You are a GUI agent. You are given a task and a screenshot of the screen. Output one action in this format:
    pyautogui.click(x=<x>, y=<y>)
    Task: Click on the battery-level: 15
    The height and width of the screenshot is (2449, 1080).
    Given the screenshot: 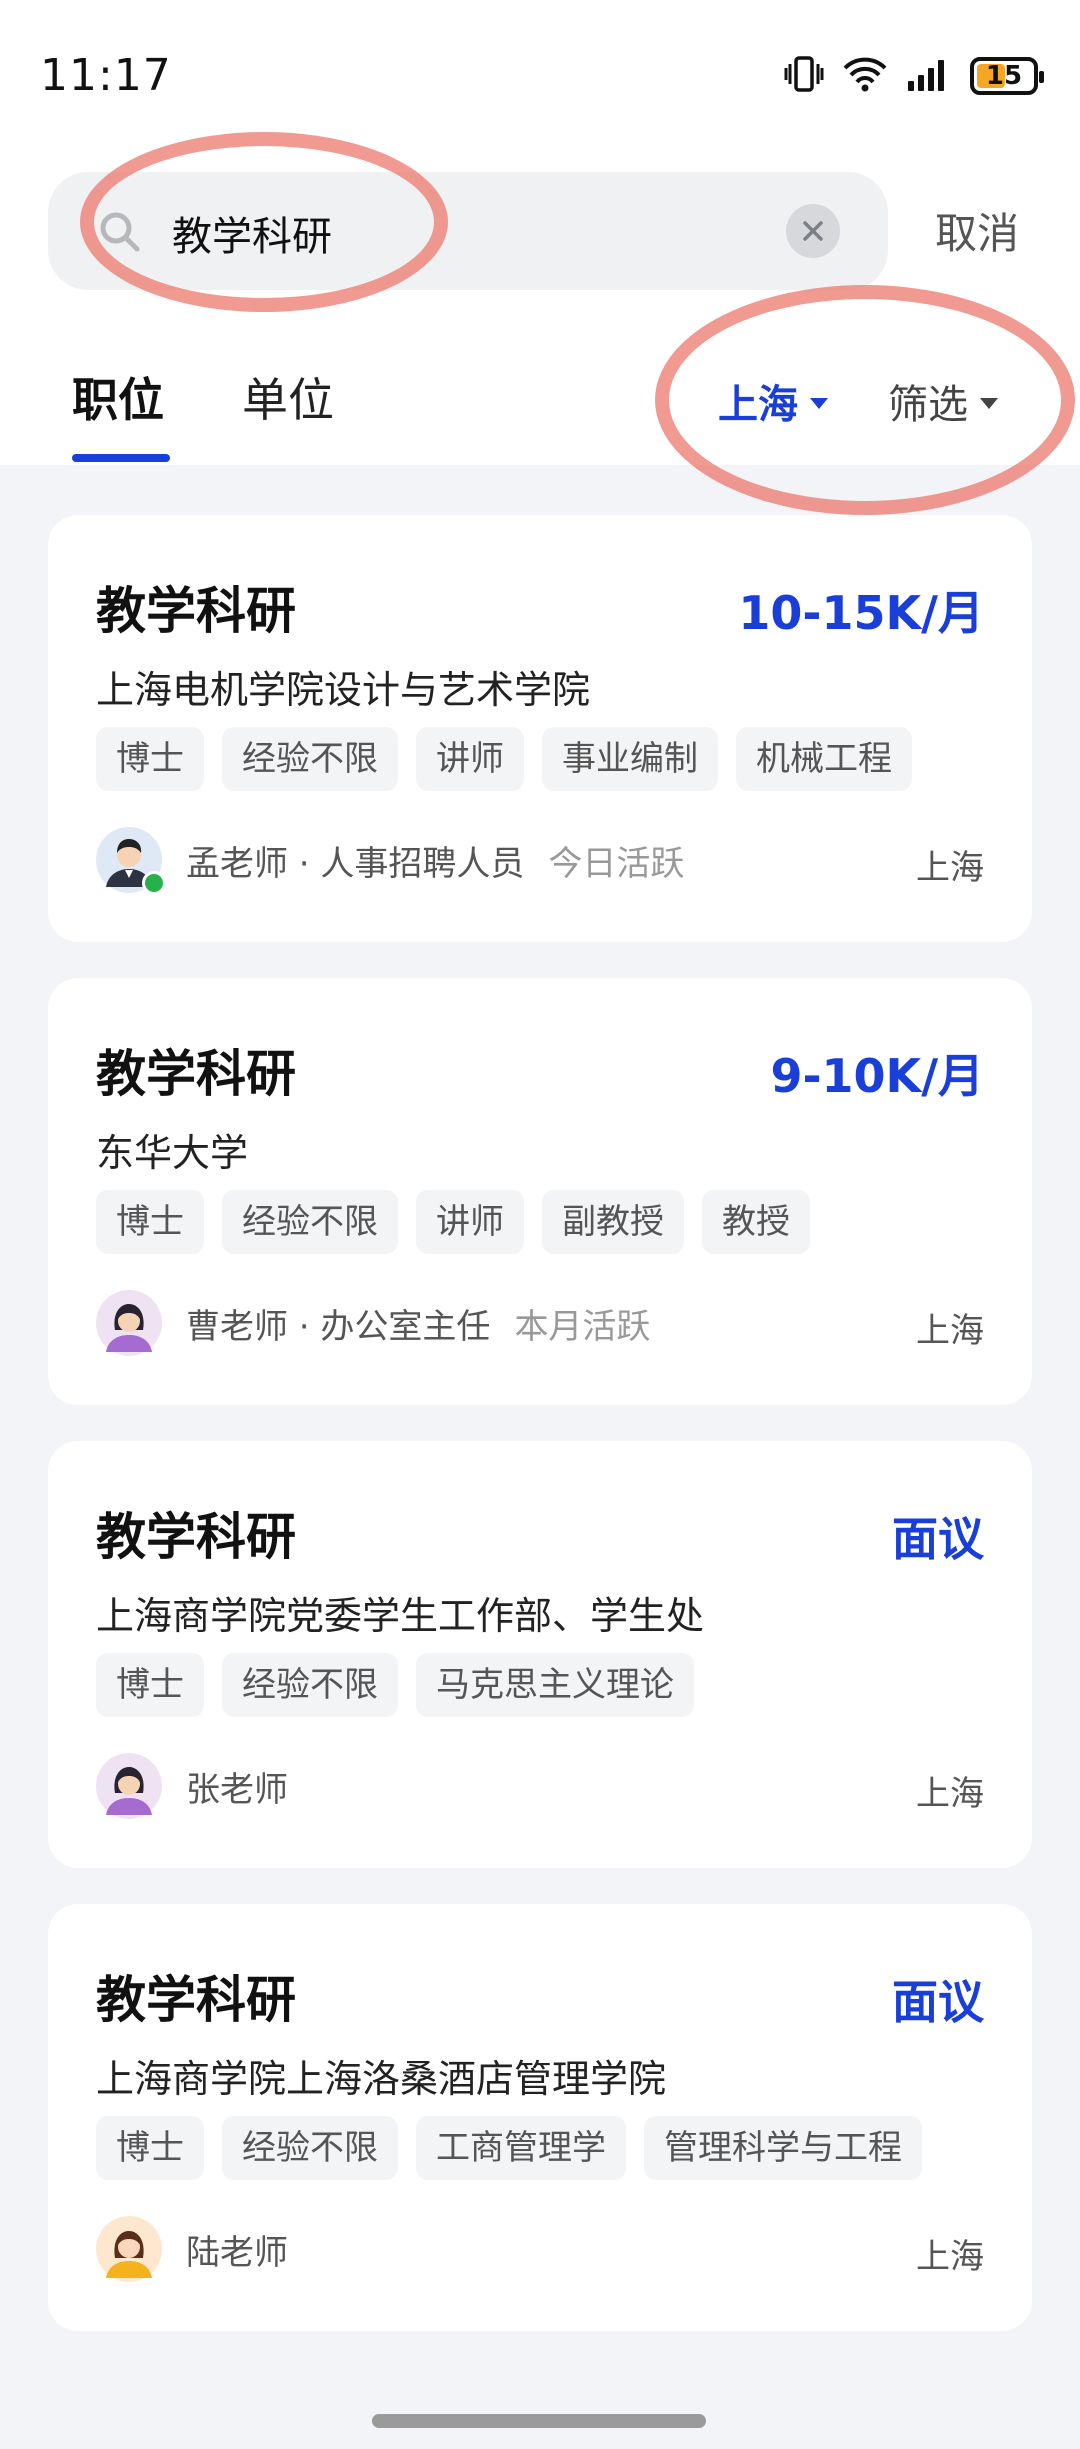 What is the action you would take?
    pyautogui.click(x=1004, y=76)
    